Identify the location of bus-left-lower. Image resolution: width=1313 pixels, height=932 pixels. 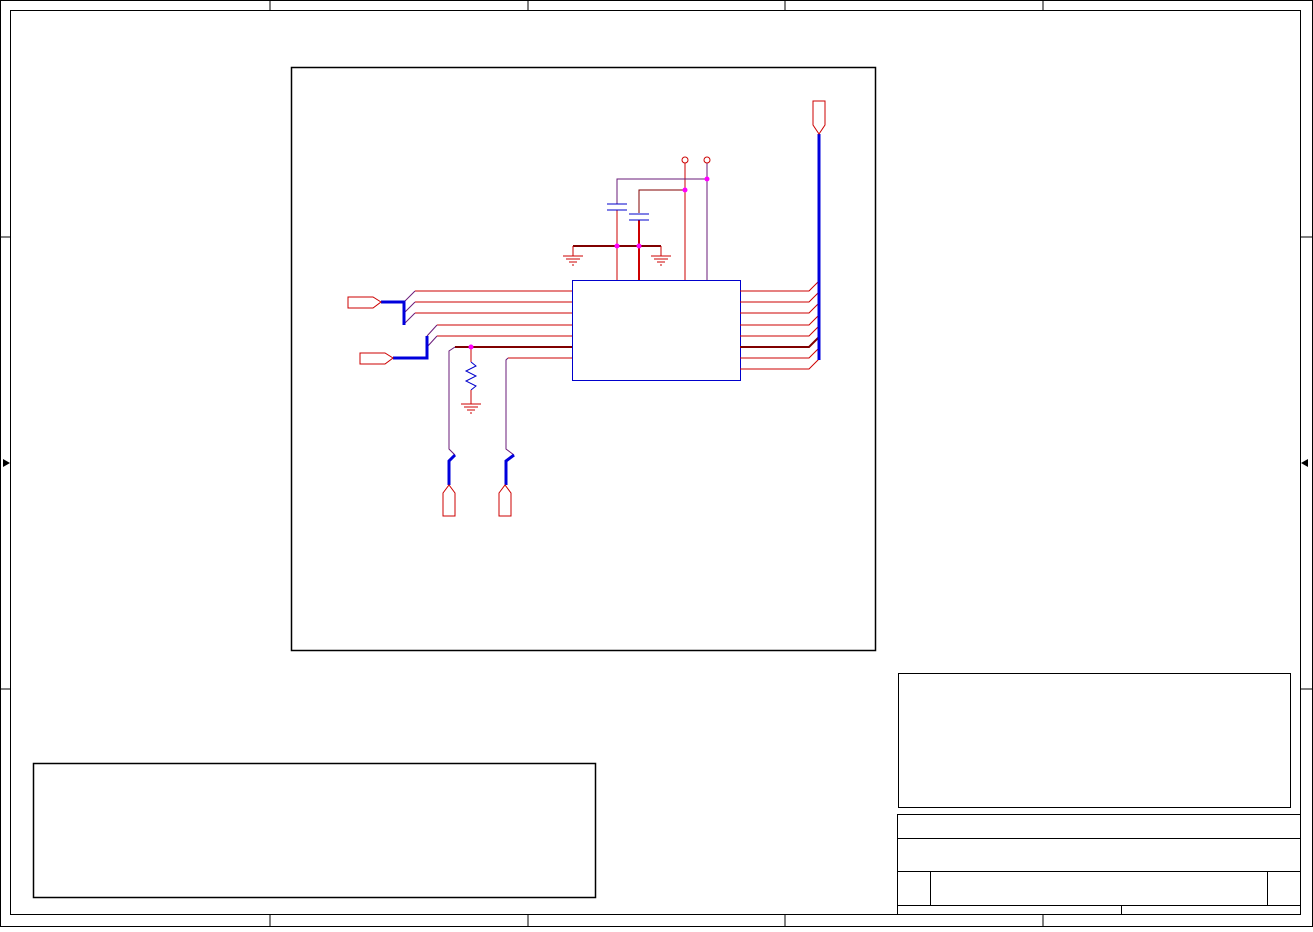
(411, 348).